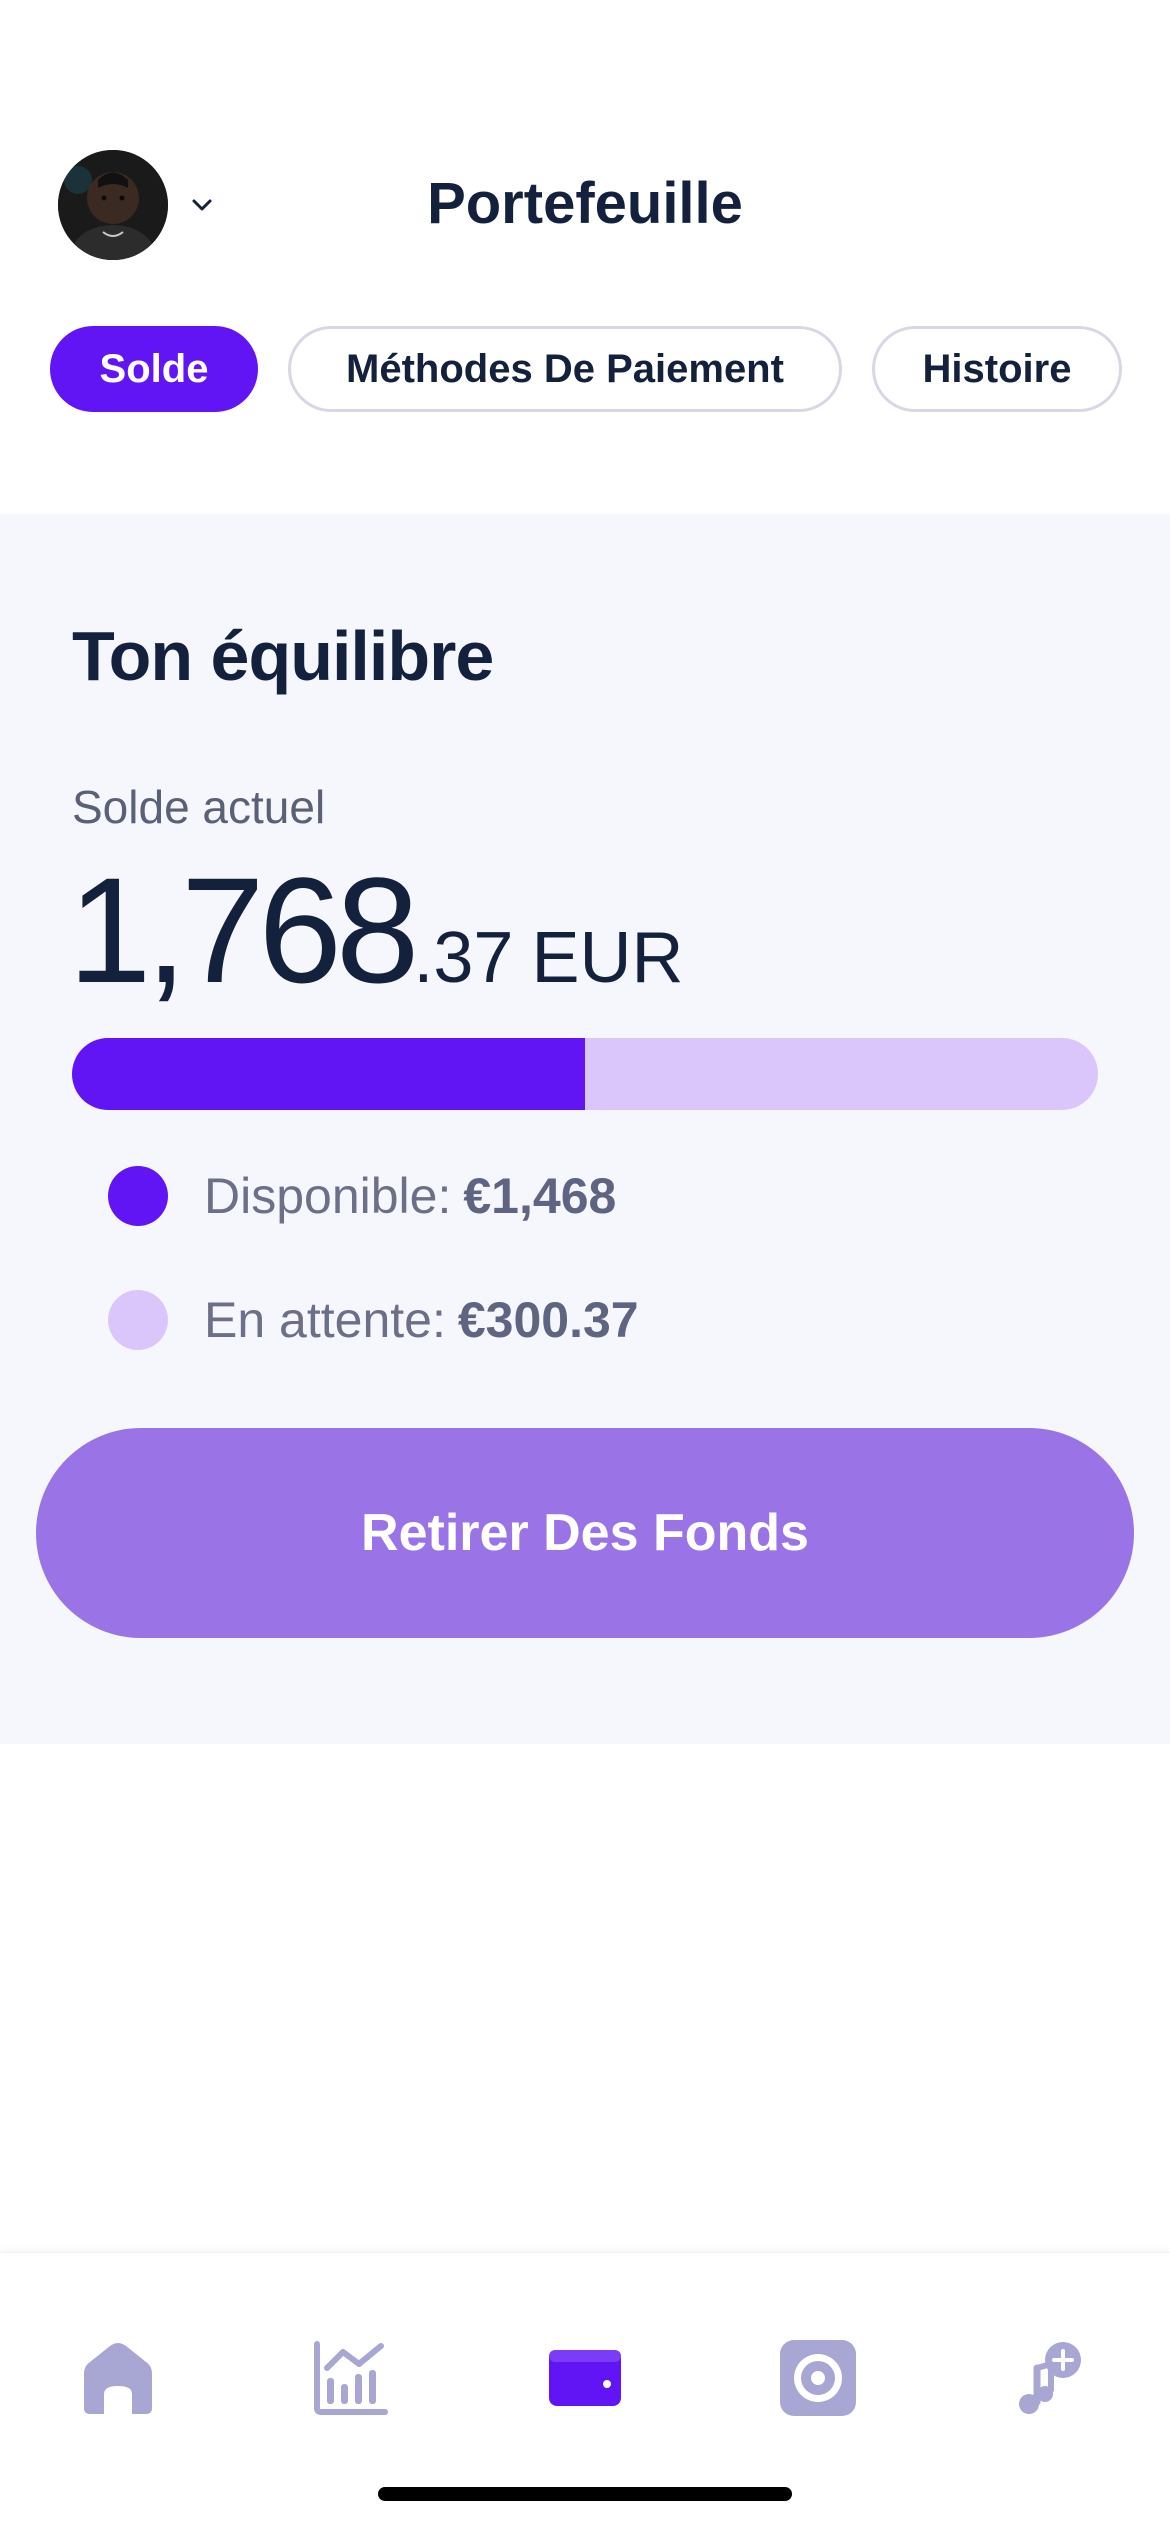  I want to click on chart-icon, so click(351, 2378).